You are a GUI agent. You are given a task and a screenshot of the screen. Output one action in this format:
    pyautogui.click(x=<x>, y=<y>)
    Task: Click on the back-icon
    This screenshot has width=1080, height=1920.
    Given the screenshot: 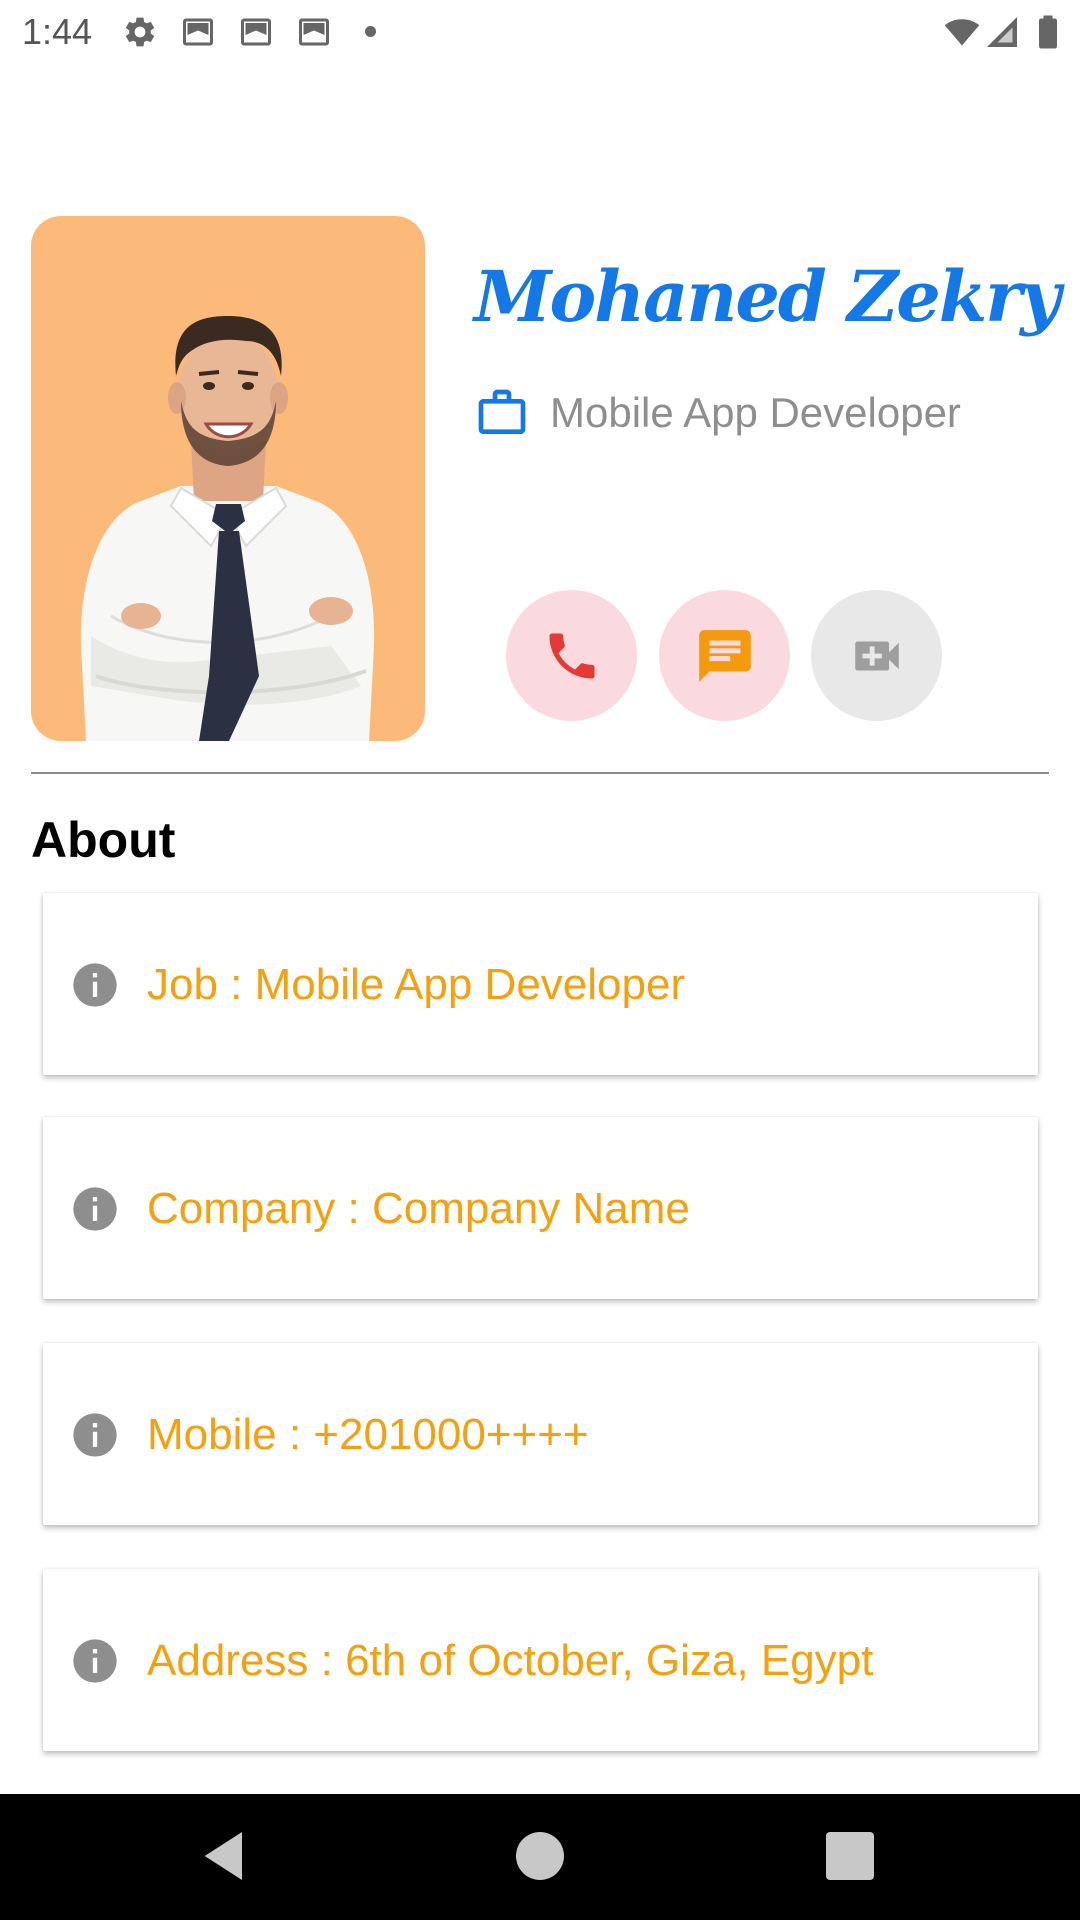 What is the action you would take?
    pyautogui.click(x=226, y=1856)
    